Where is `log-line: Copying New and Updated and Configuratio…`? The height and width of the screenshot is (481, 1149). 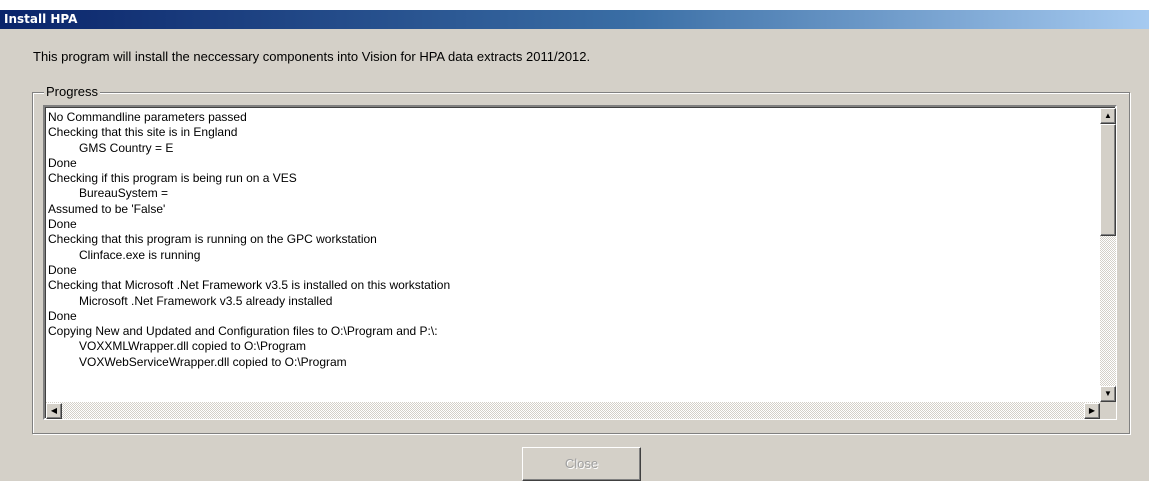
log-line: Copying New and Updated and Configuratio… is located at coordinates (243, 331).